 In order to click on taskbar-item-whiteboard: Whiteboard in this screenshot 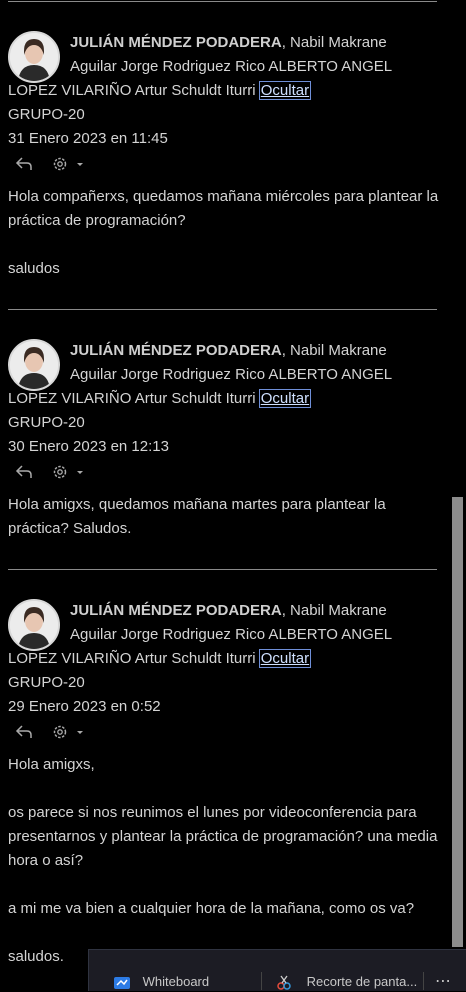, I will do `click(161, 982)`.